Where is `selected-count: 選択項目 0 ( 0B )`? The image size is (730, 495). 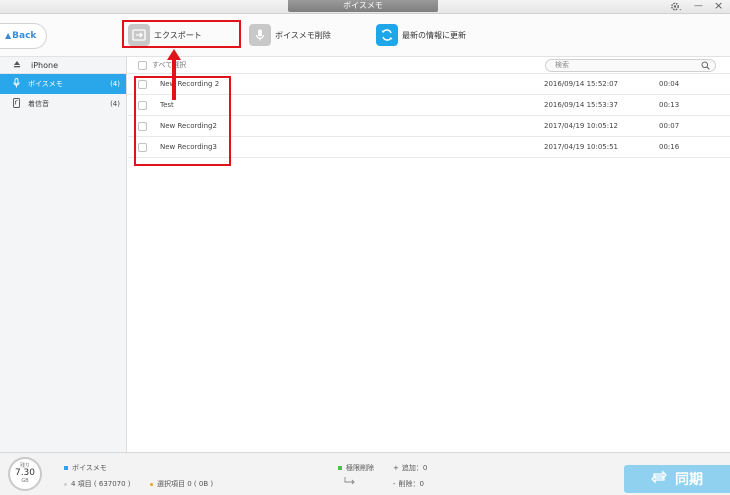
selected-count: 選択項目 0 ( 0B ) is located at coordinates (181, 484).